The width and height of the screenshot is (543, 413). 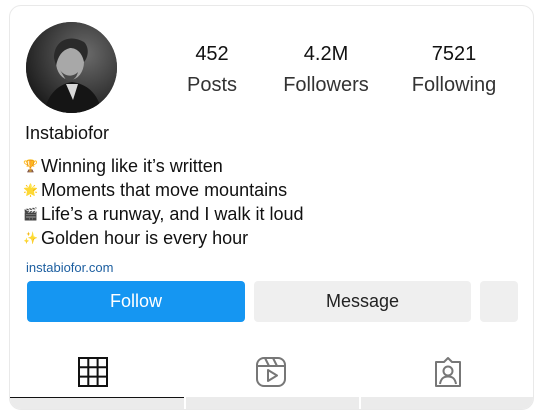 I want to click on reels-icon, so click(x=271, y=372).